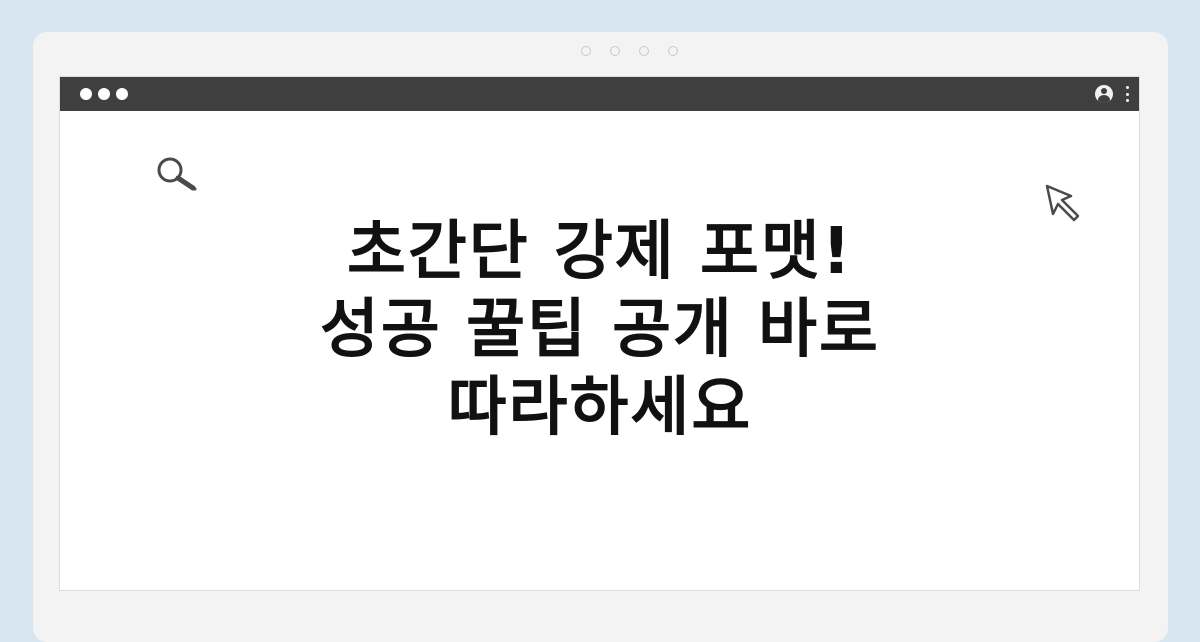 This screenshot has height=642, width=1200. I want to click on headline-line-2: 성공 꿀팁 공개 바로, so click(600, 330).